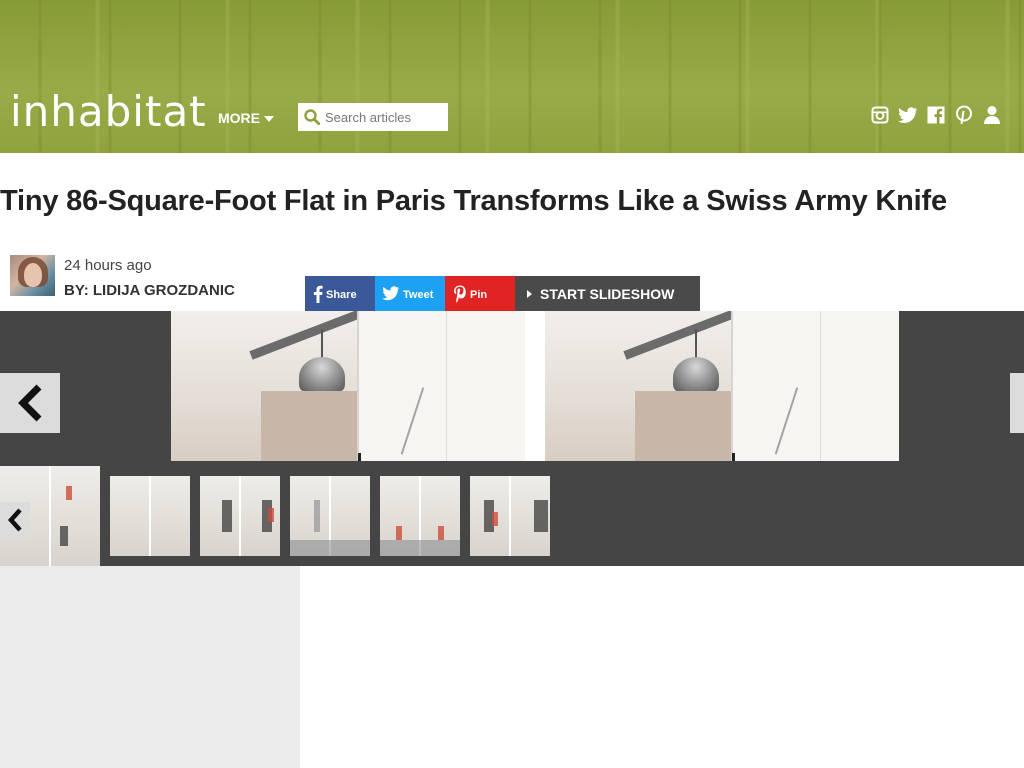 The image size is (1024, 768). I want to click on pin-label: Pin, so click(479, 295).